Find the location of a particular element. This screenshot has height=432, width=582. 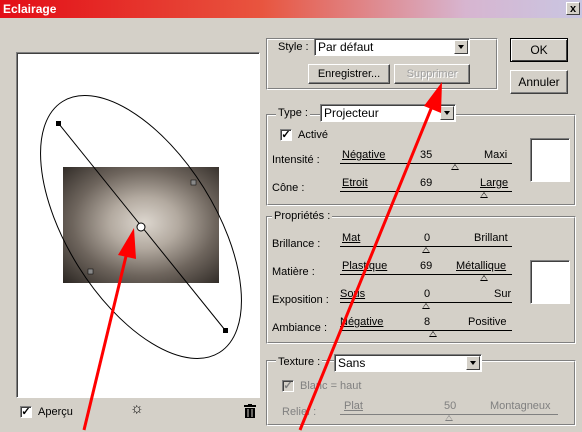

active-label: Activé is located at coordinates (313, 135).